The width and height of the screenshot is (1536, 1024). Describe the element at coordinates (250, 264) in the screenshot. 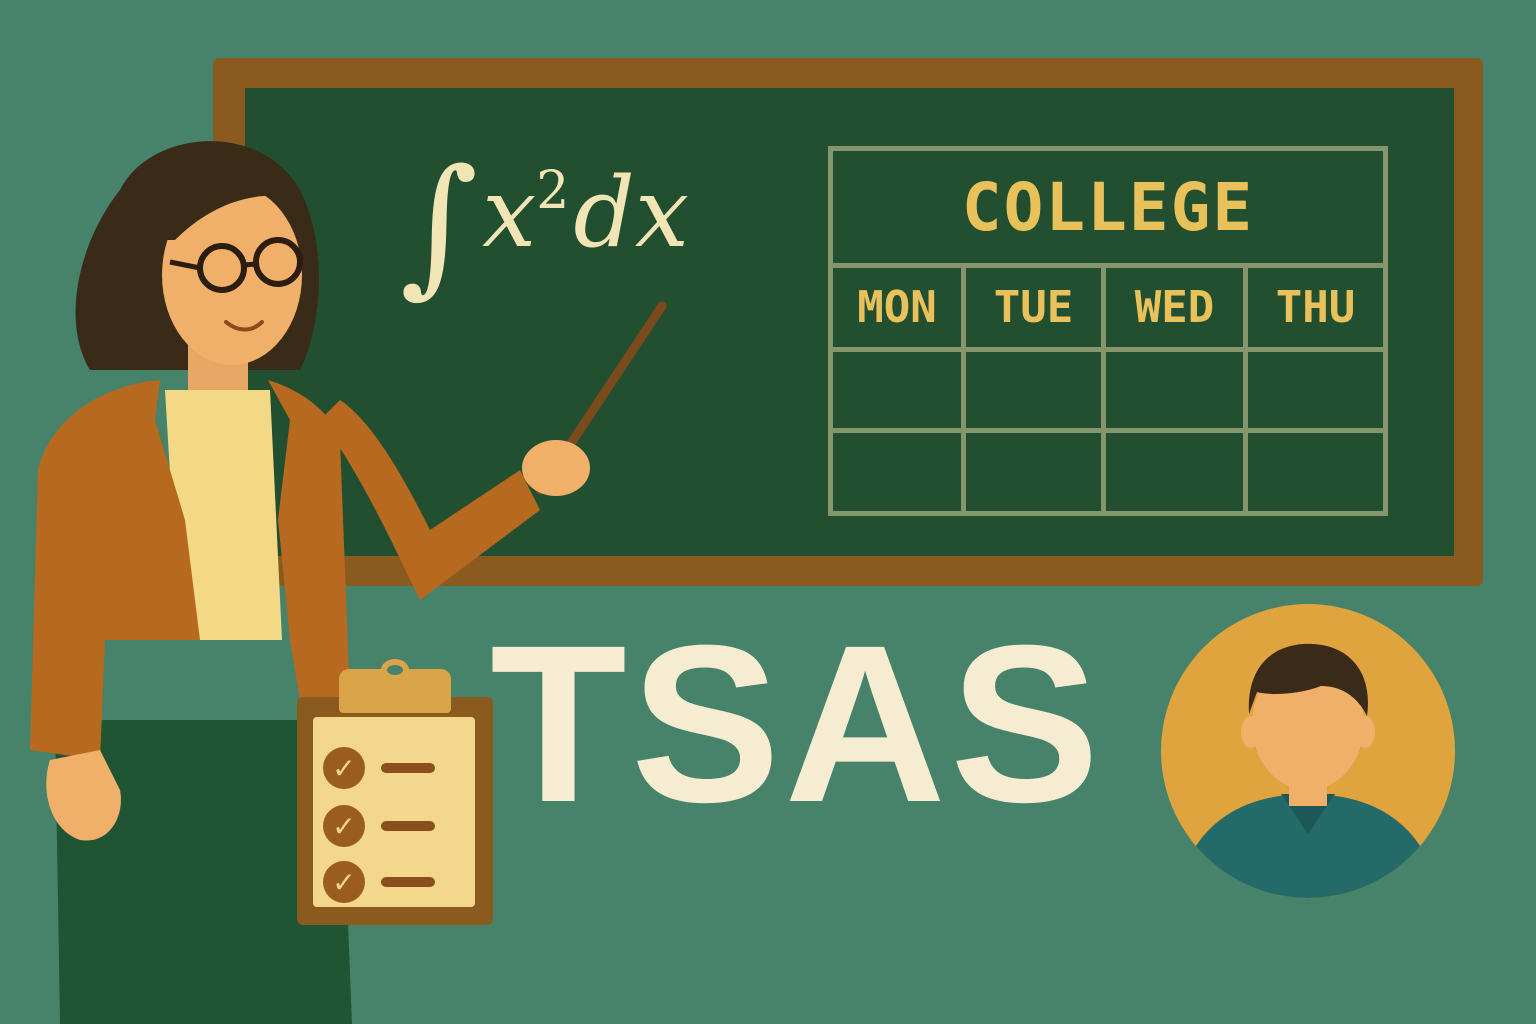

I see `glasses-bridge` at that location.